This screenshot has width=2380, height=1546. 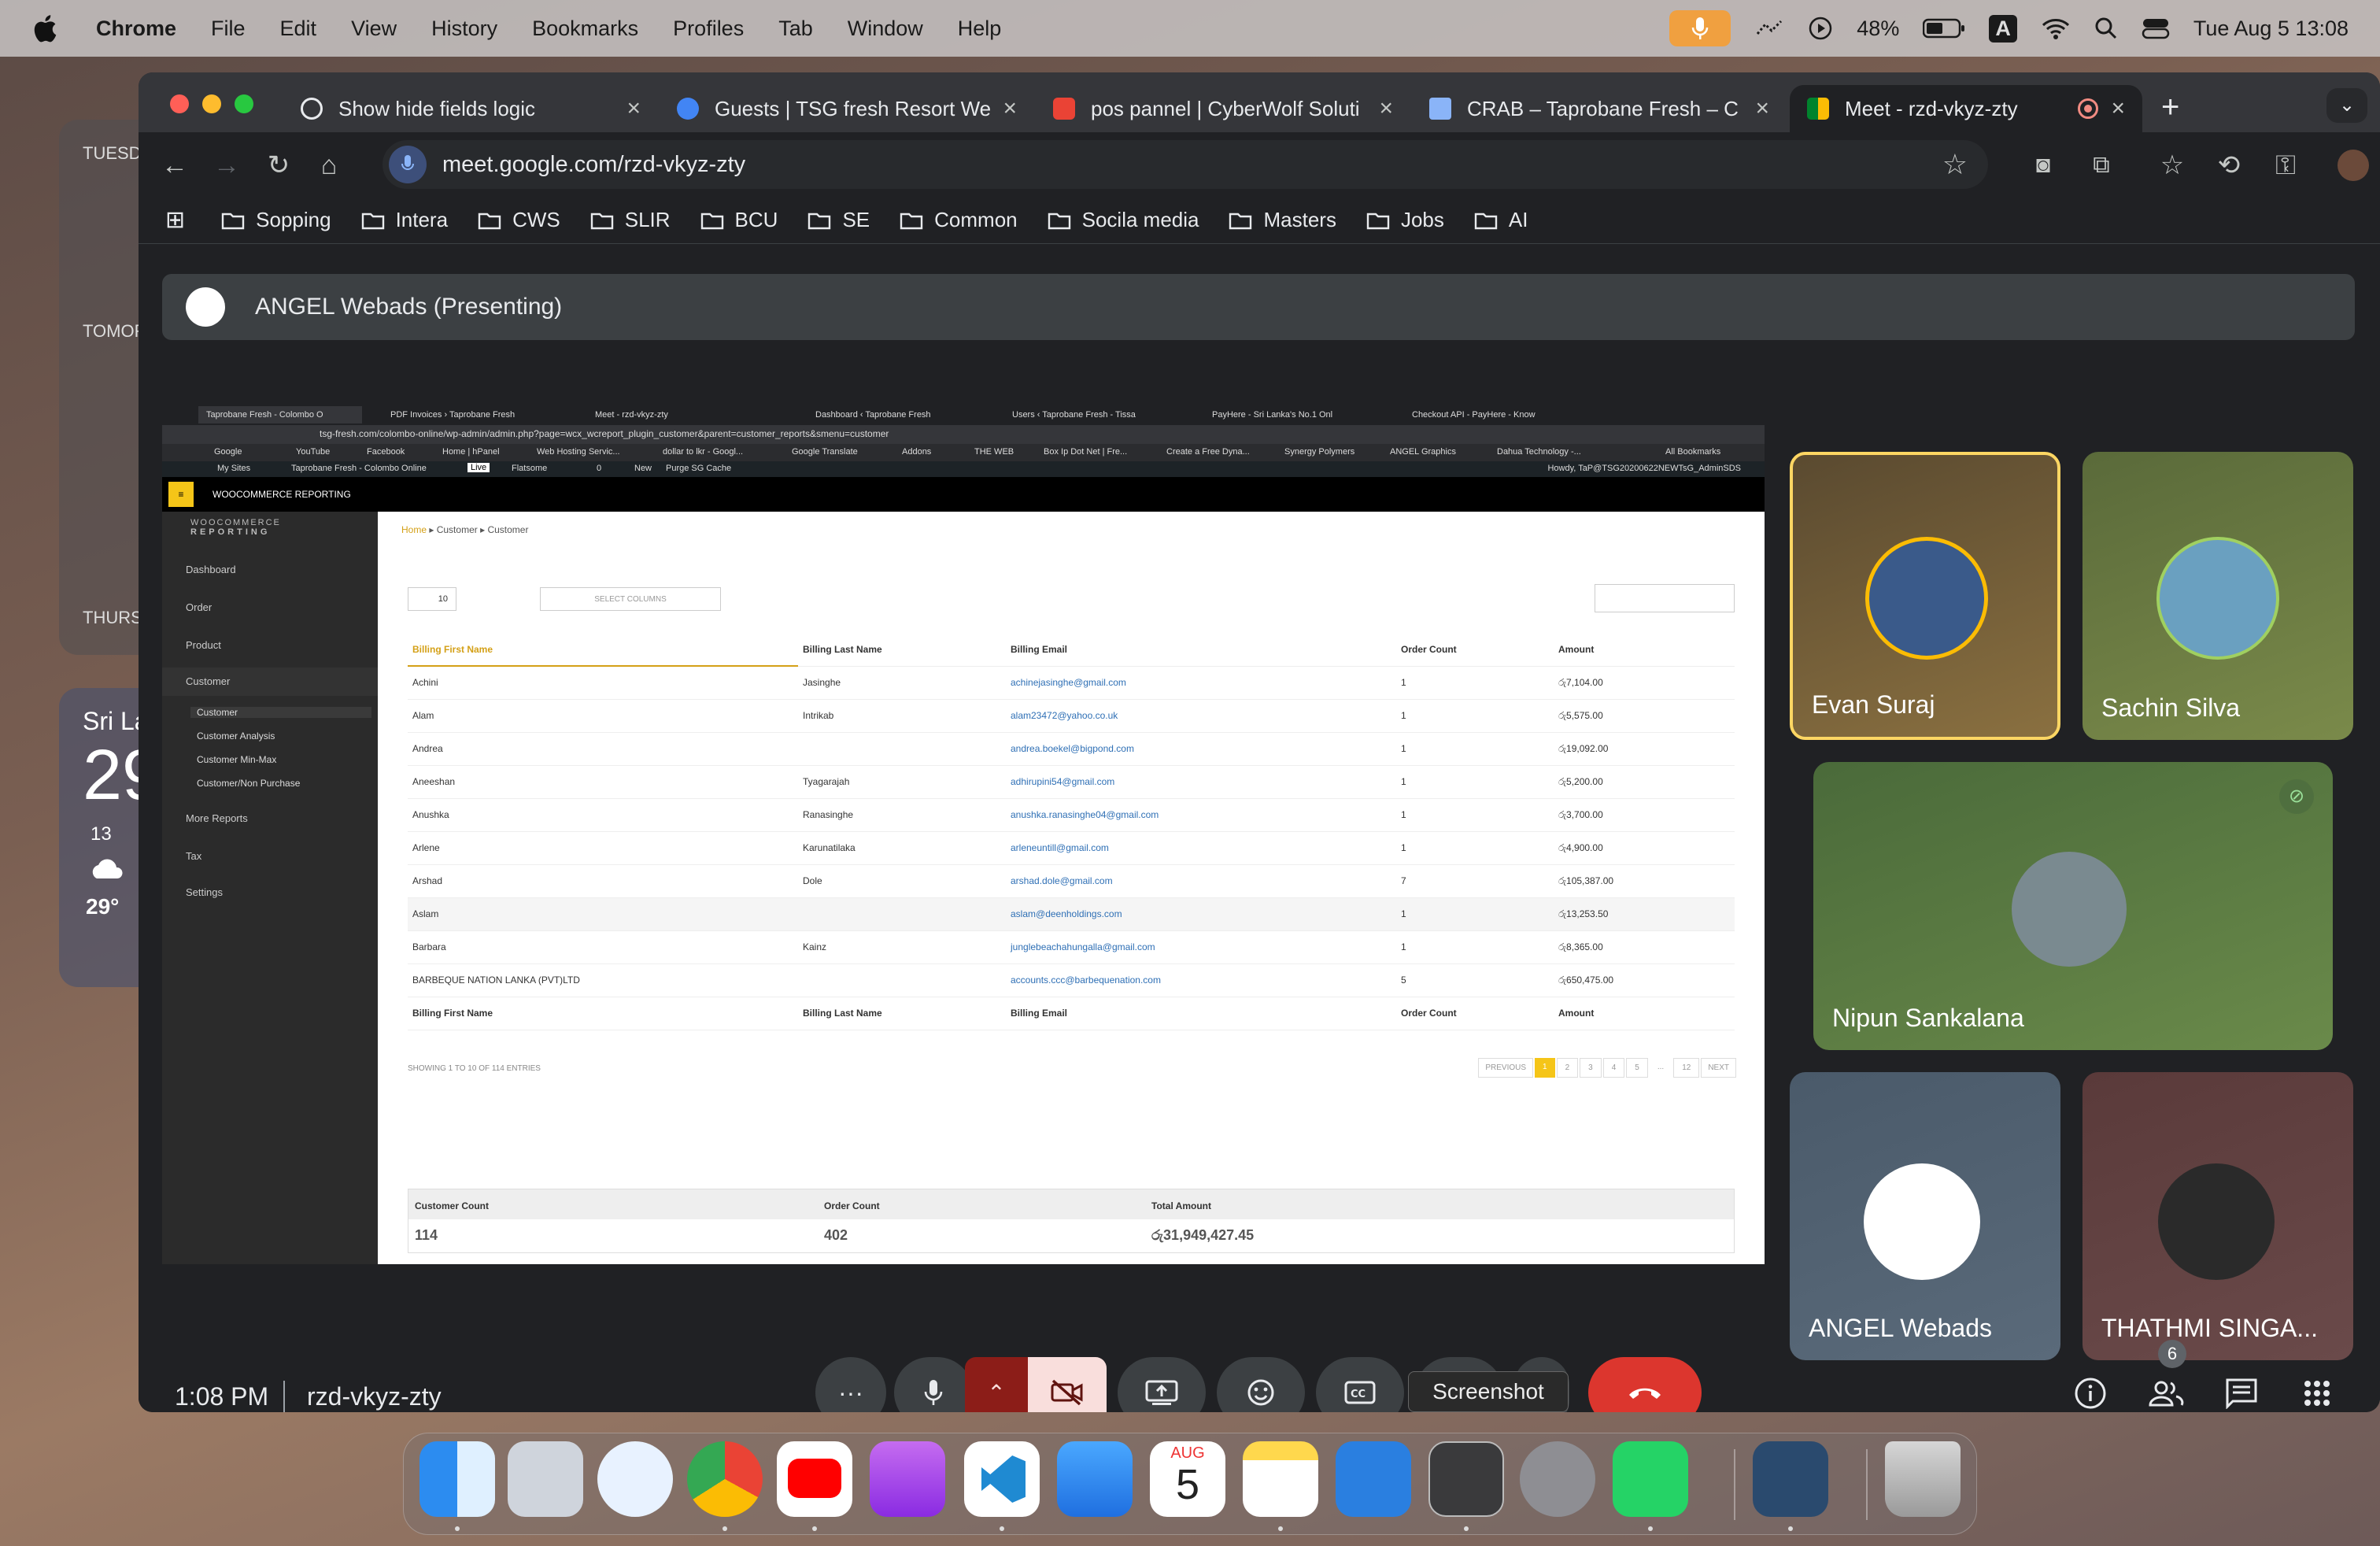 I want to click on bookmark-folder: Masters, so click(x=1282, y=220).